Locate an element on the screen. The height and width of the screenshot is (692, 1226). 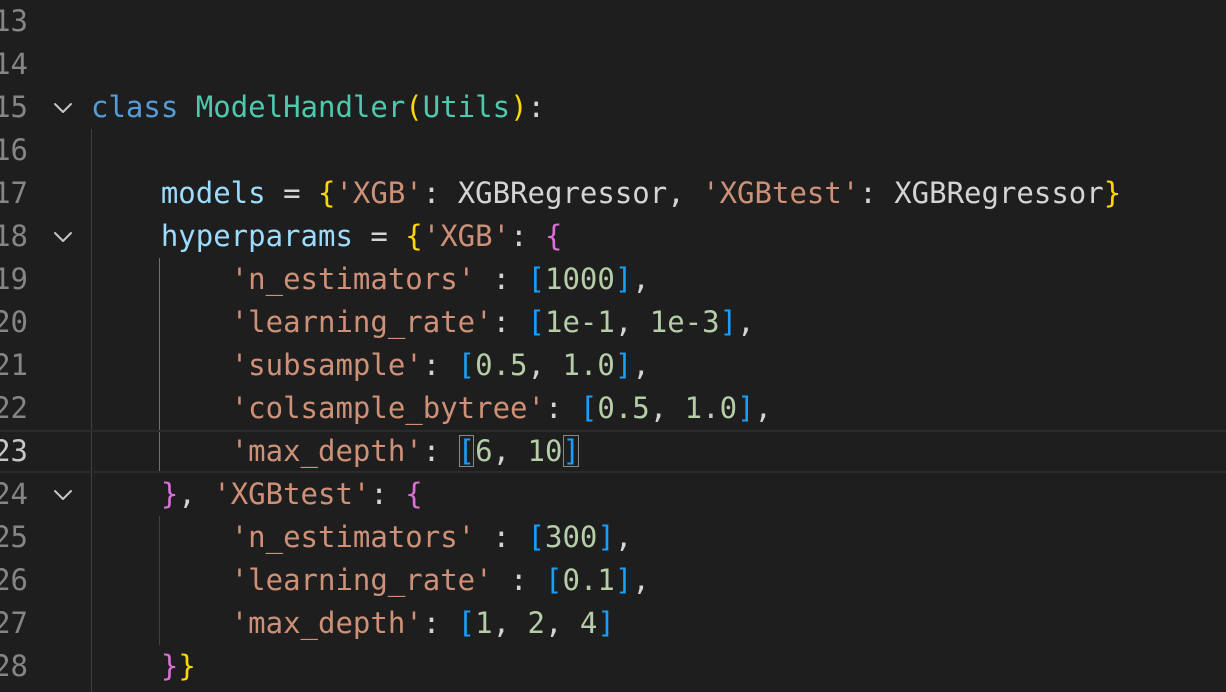
code-line: 26 'learning_rate' : [0.1], is located at coordinates (613, 580).